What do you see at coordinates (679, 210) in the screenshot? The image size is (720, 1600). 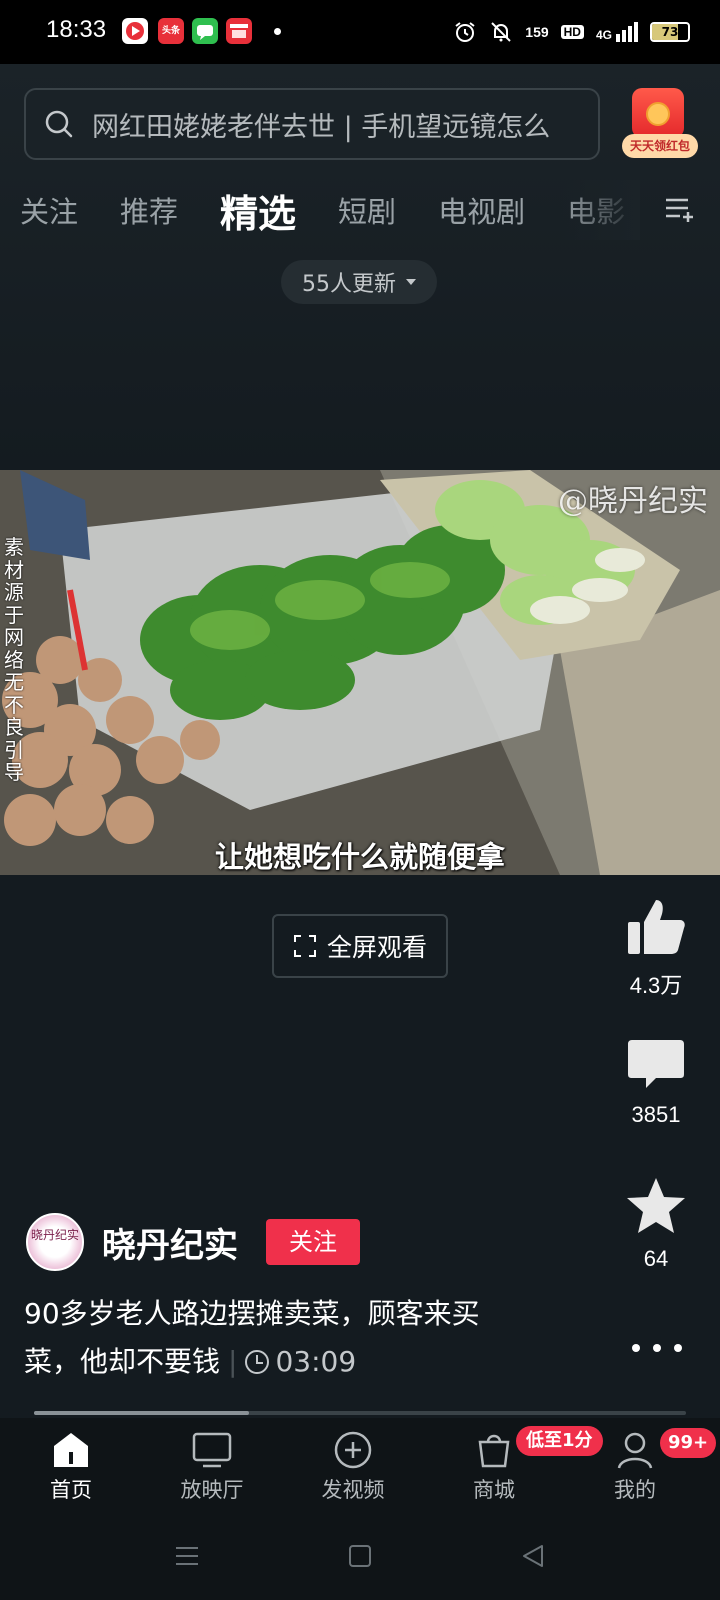 I see `channel-menu-icon` at bounding box center [679, 210].